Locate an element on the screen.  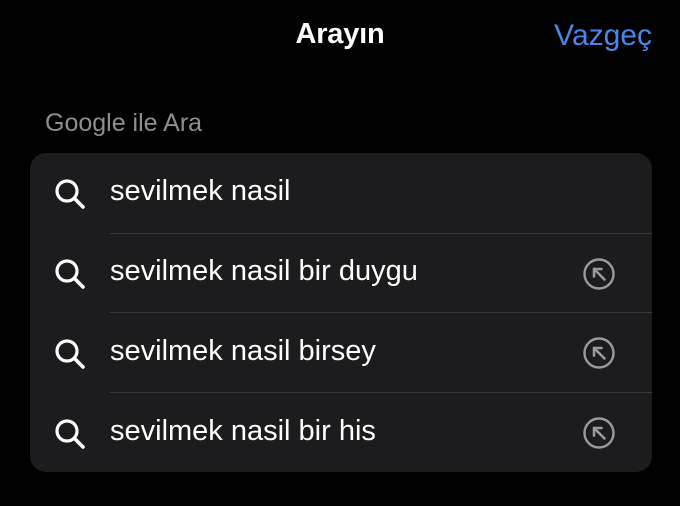
suggestion-label: sevilmek nasil bir his is located at coordinates (243, 431).